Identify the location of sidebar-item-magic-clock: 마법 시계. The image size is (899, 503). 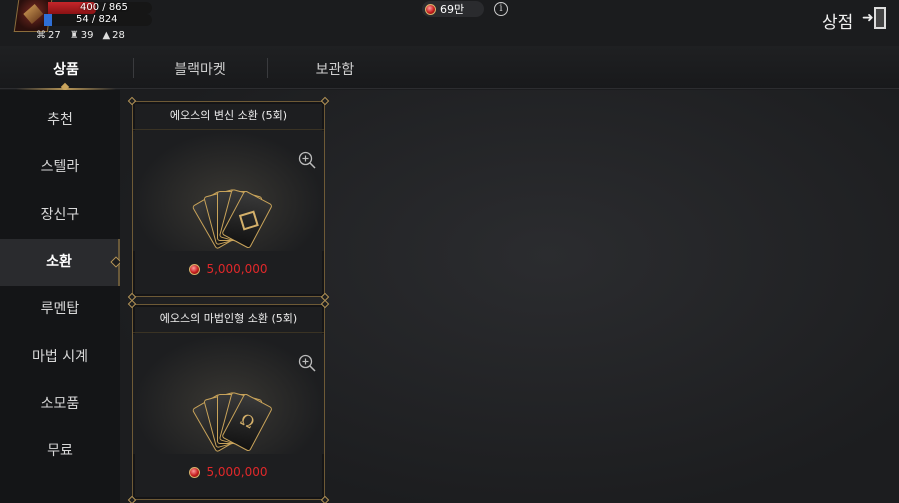
(60, 357).